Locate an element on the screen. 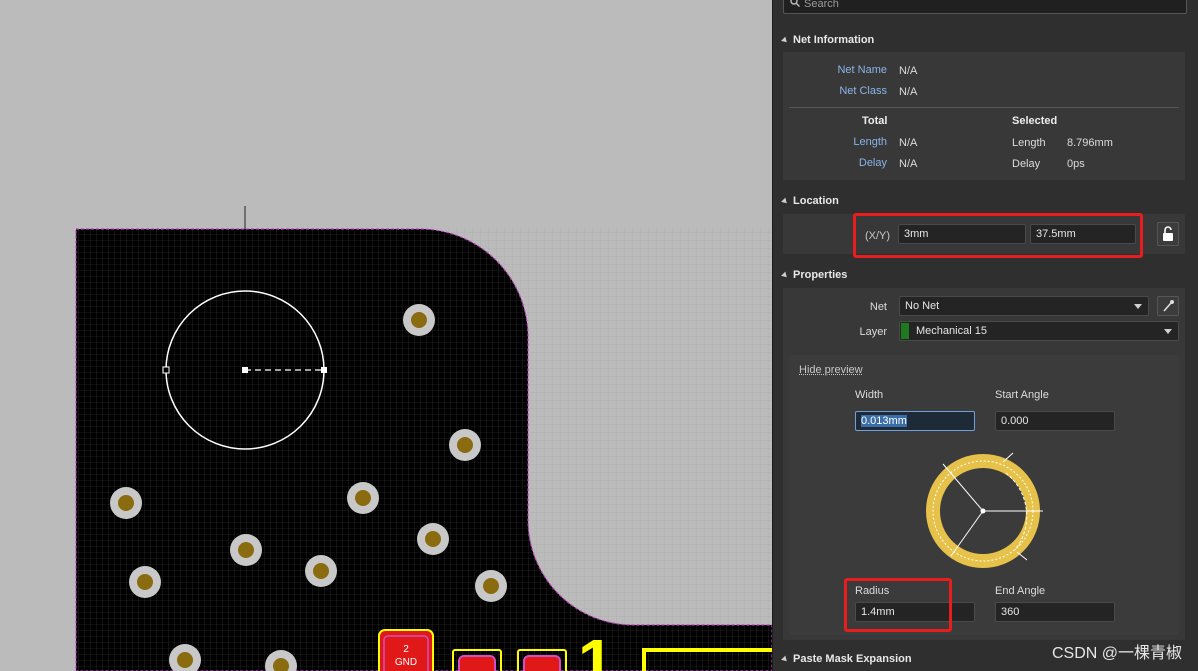 Image resolution: width=1198 pixels, height=671 pixels. center-handle is located at coordinates (245, 370).